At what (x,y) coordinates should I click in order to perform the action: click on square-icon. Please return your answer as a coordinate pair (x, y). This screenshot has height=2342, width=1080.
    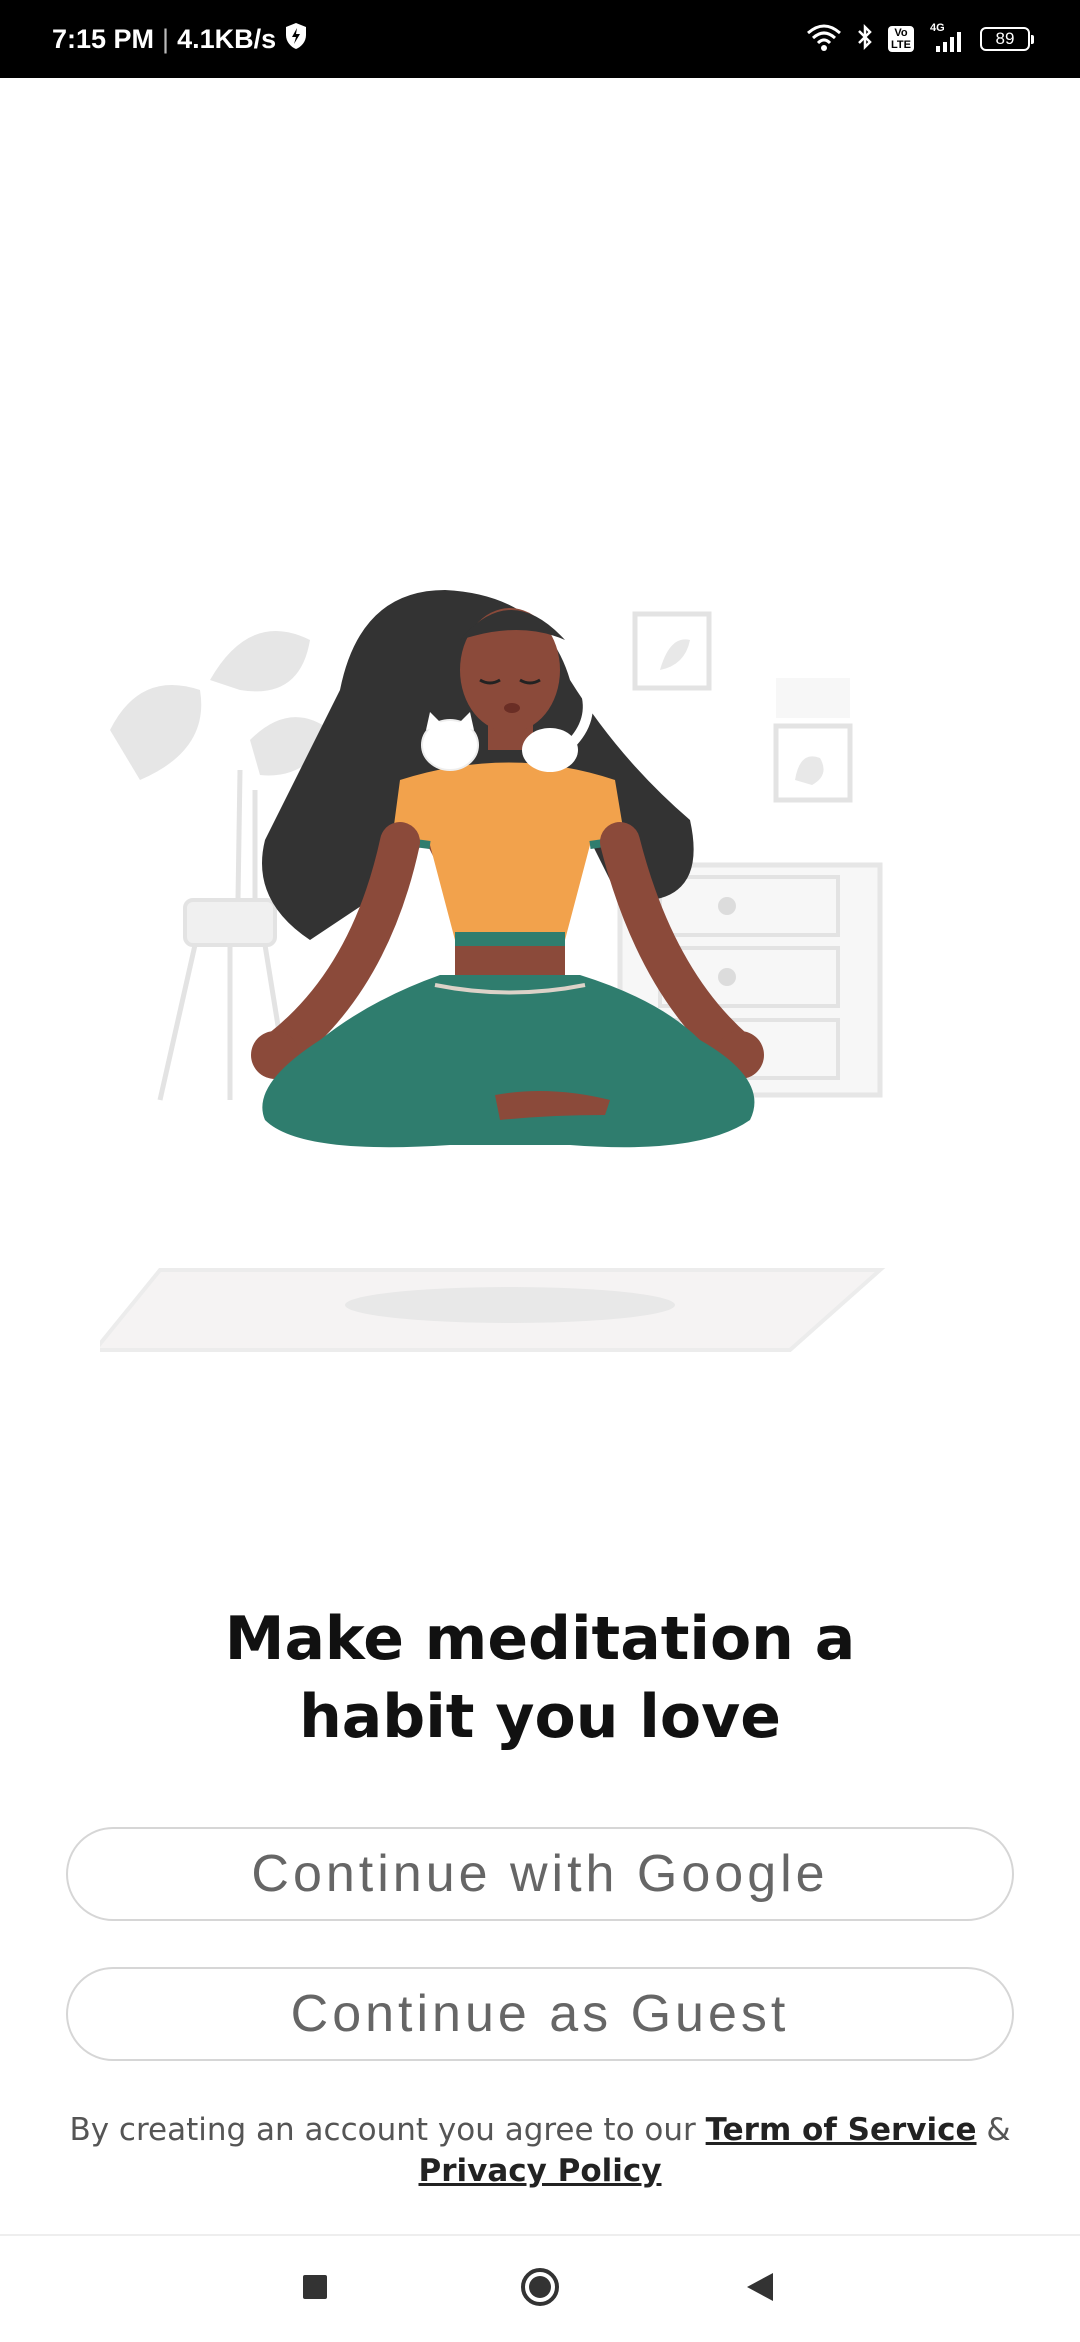
    Looking at the image, I should click on (315, 2289).